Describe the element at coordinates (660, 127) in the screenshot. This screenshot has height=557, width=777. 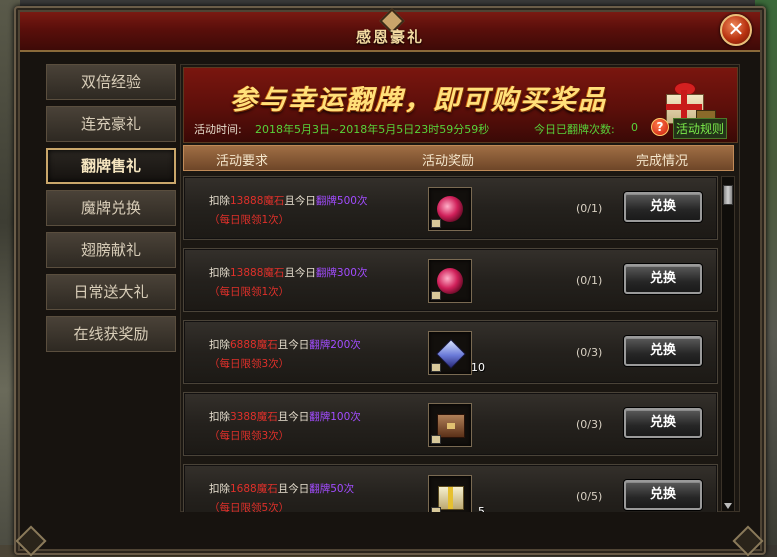
I see `help-icon: ?` at that location.